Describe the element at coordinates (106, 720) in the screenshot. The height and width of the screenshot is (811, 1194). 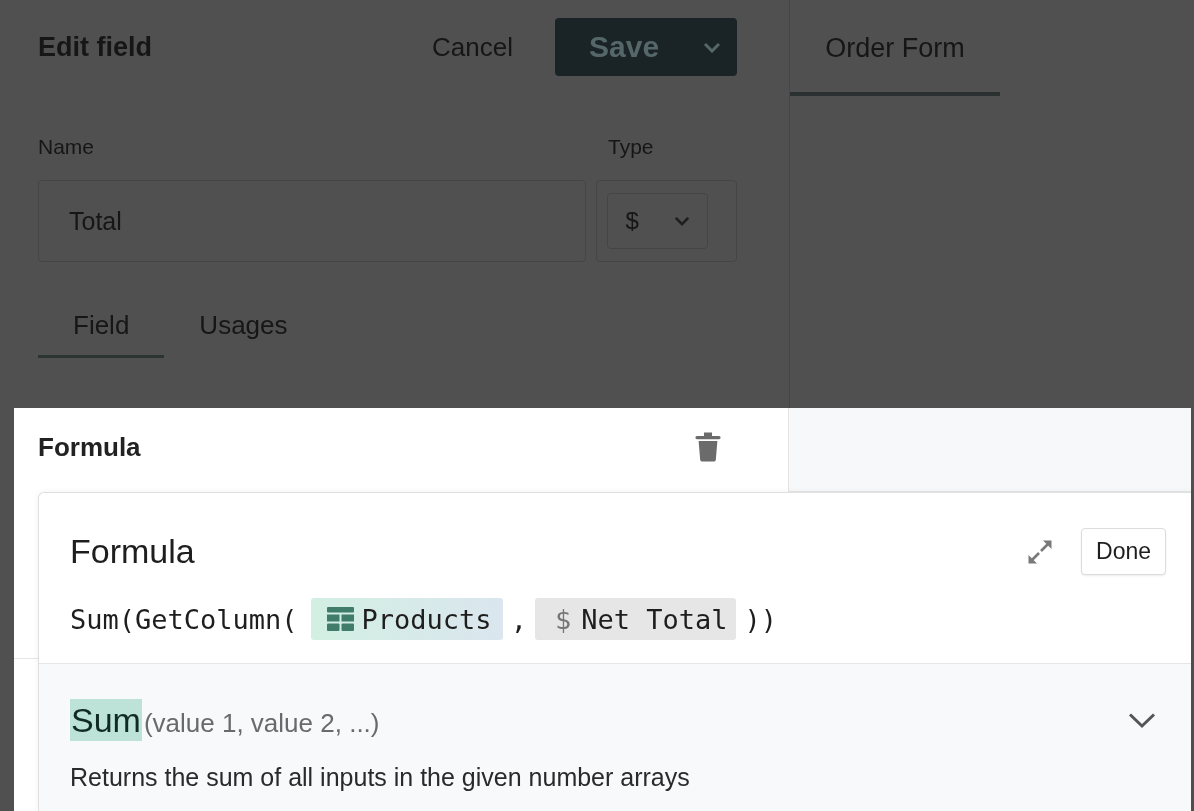
I see `function-name: Sum` at that location.